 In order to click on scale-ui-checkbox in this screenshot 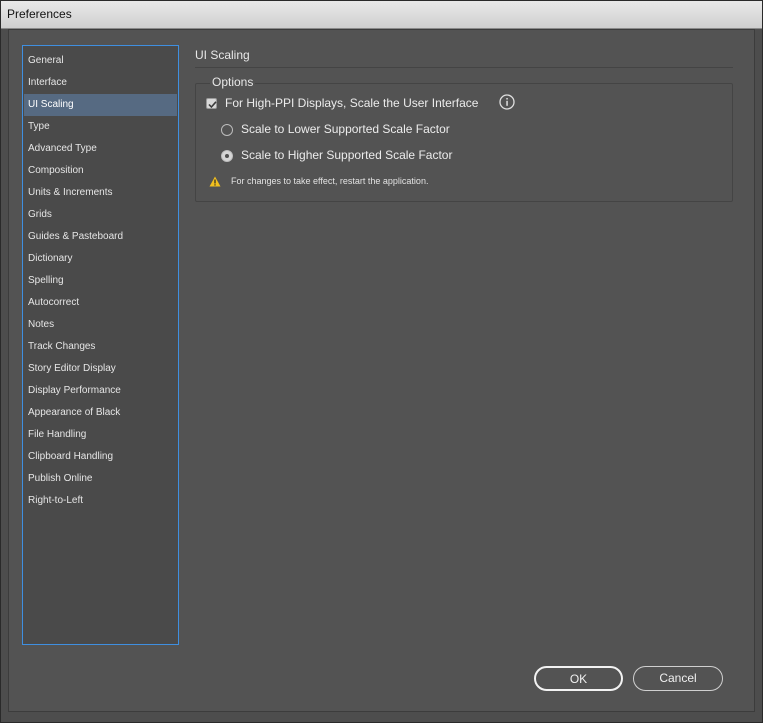, I will do `click(211, 103)`.